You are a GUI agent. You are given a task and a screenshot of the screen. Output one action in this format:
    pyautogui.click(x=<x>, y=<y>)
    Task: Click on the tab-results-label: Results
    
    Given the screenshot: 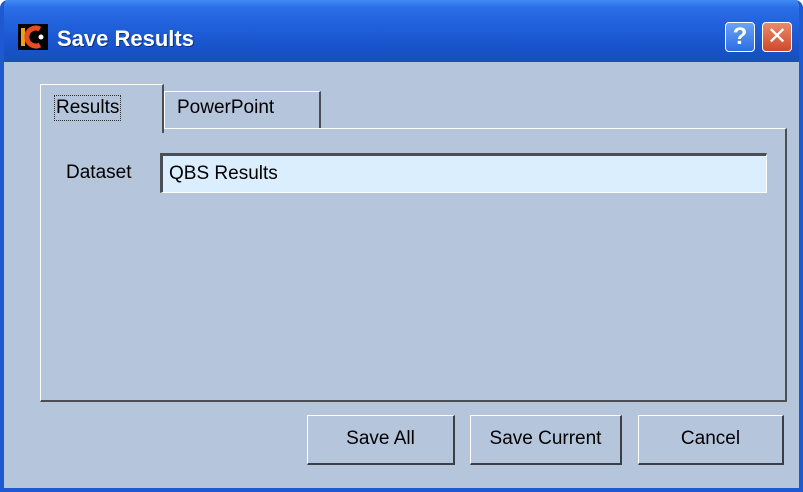 What is the action you would take?
    pyautogui.click(x=88, y=108)
    